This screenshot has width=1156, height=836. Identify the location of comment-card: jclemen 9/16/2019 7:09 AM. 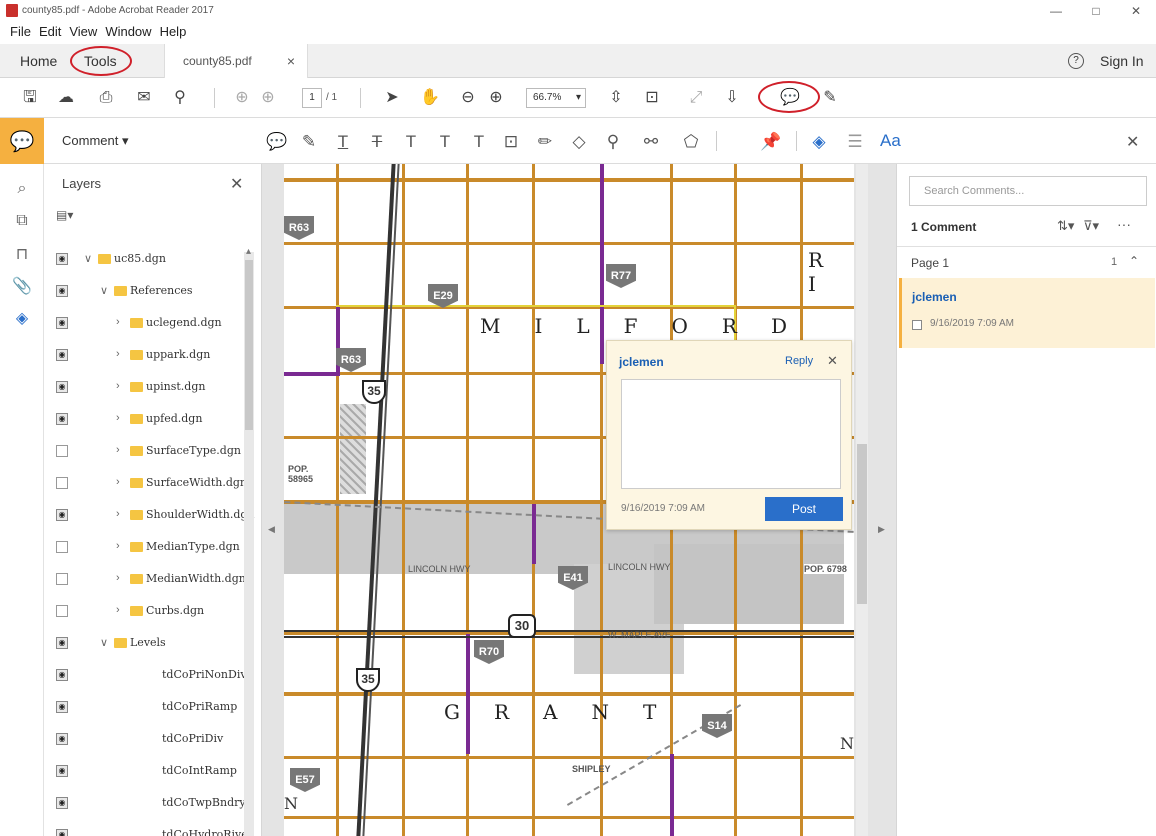
(1027, 313).